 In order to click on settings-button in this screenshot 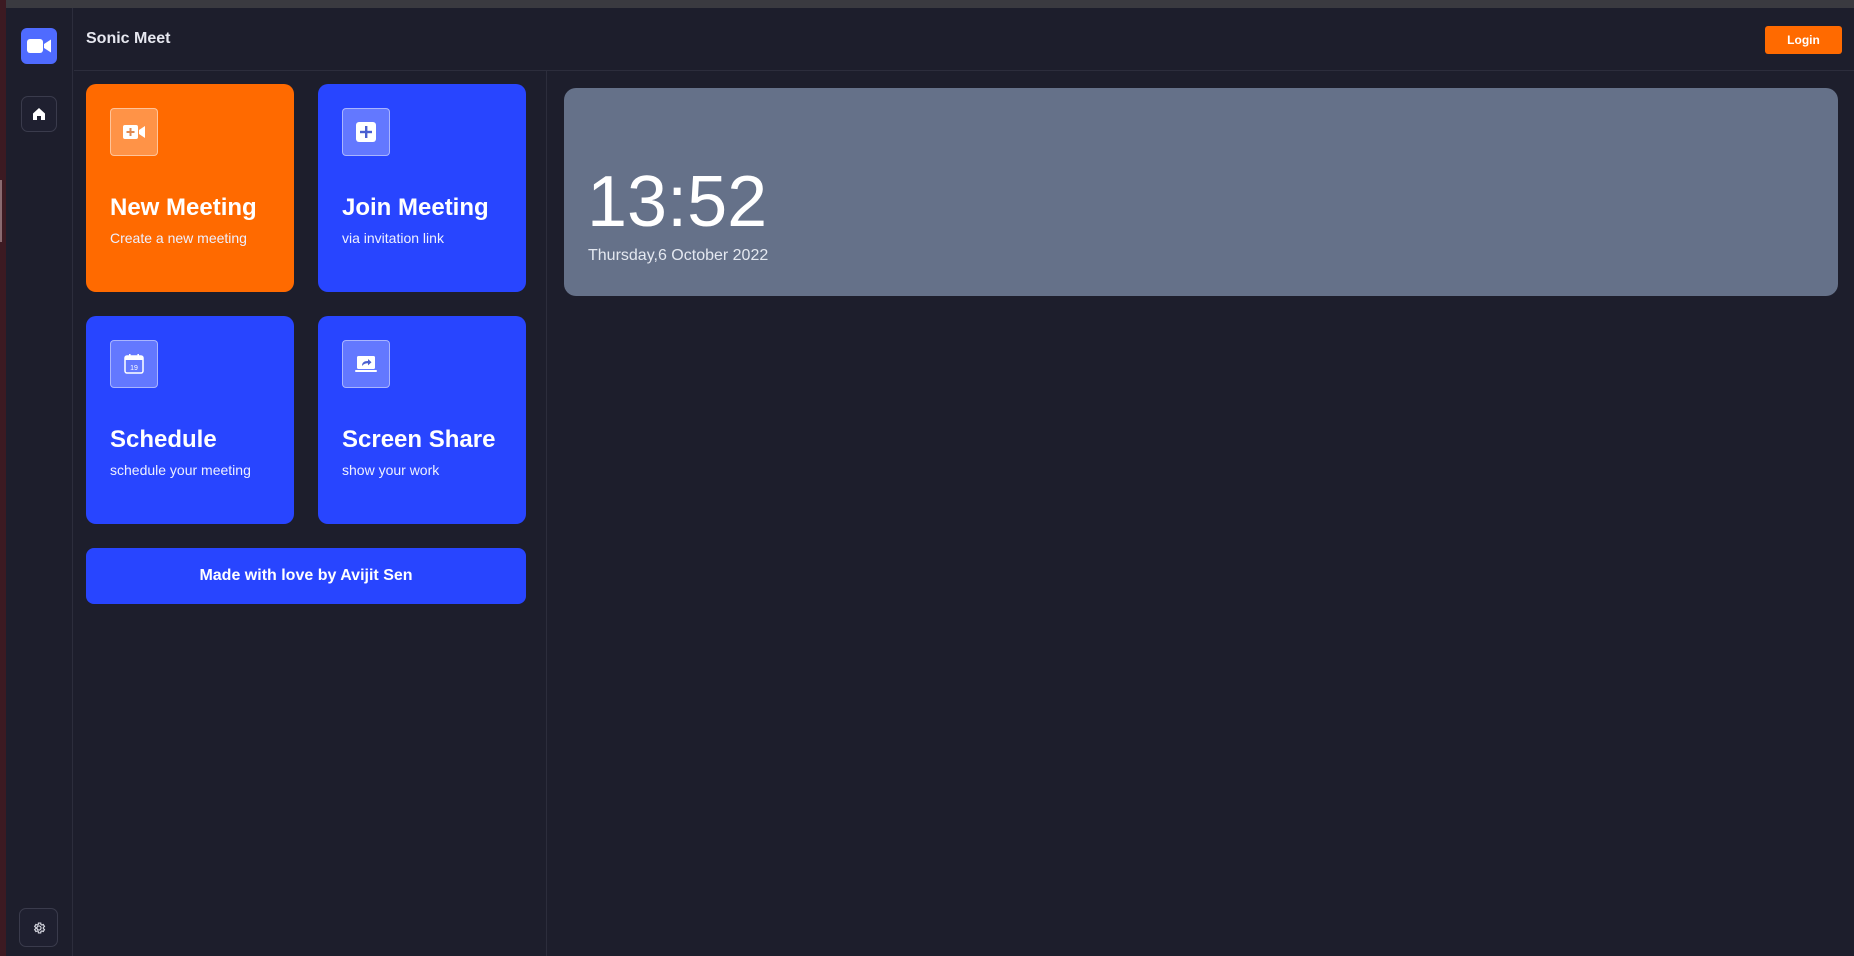, I will do `click(38, 927)`.